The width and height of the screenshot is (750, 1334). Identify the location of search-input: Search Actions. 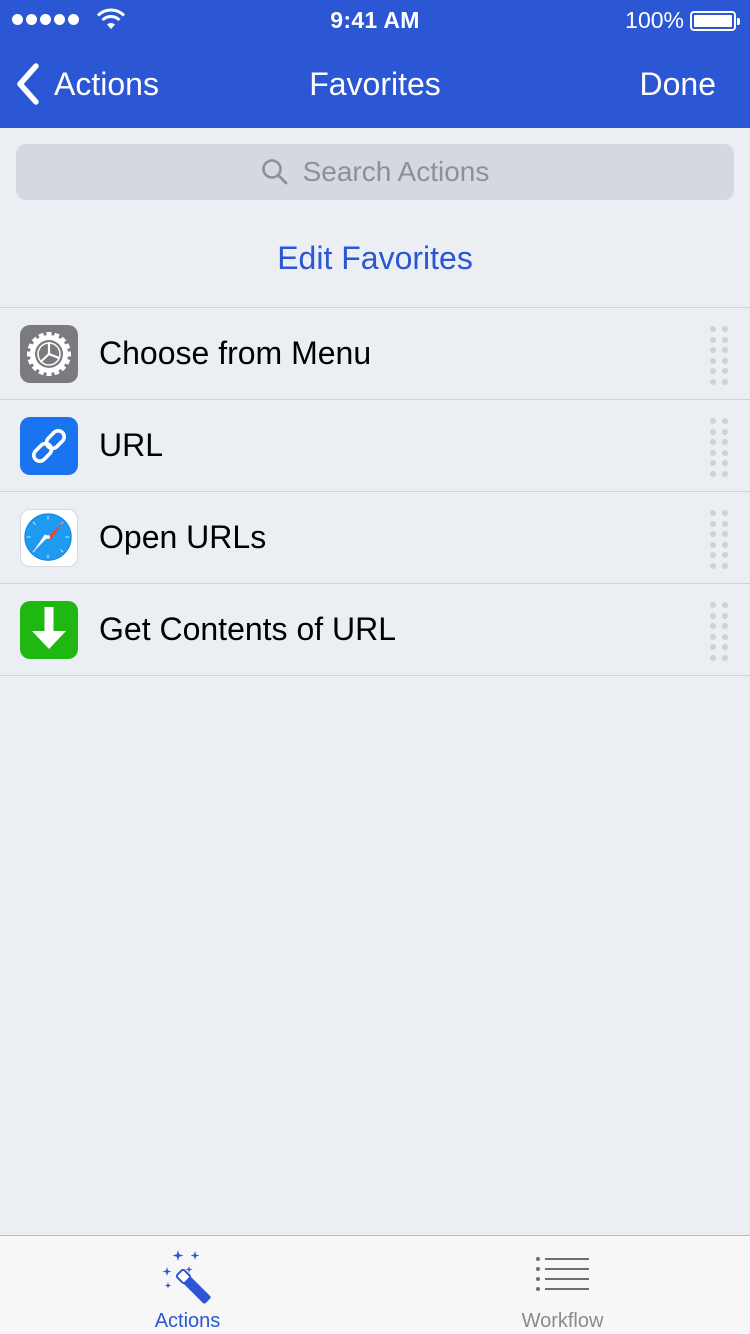
(375, 172).